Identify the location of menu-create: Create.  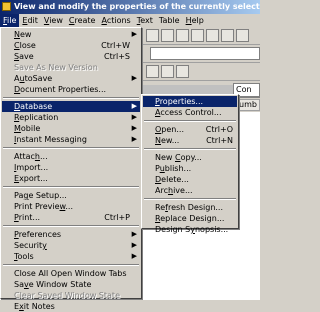
(82, 20).